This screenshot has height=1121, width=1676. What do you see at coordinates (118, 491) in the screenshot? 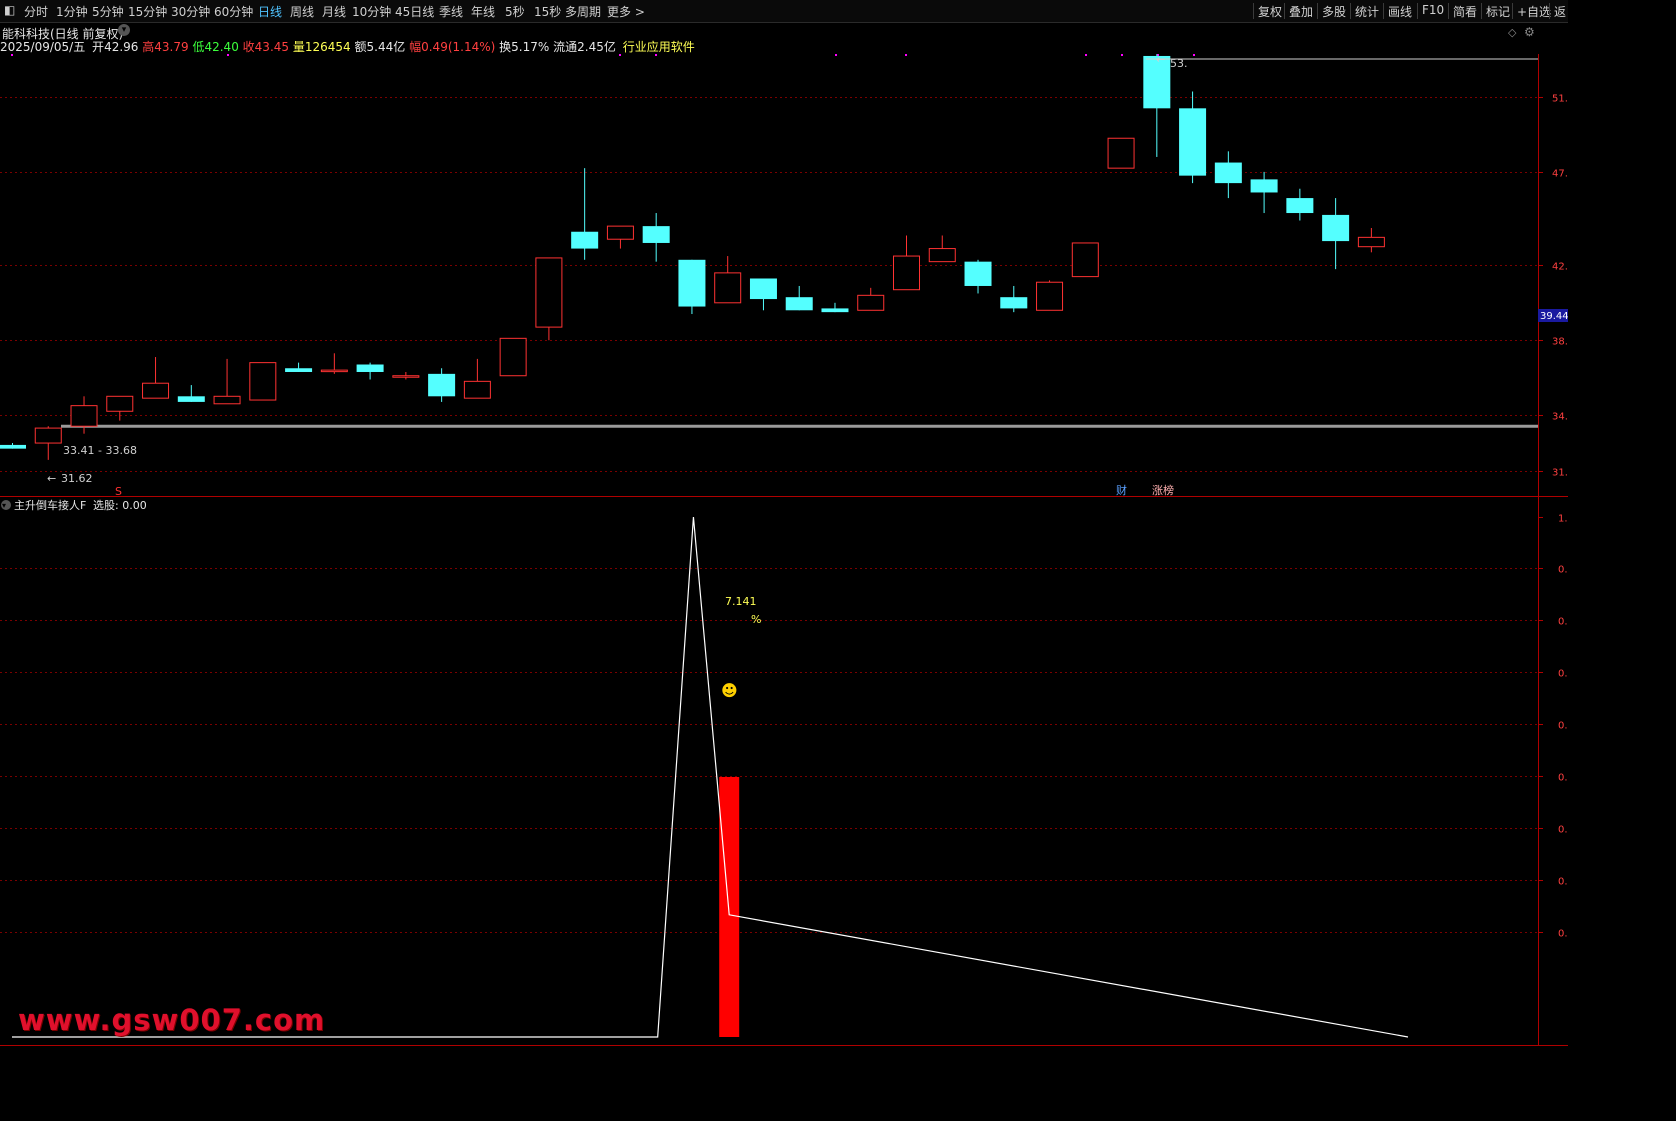
I see `s-marker: S` at bounding box center [118, 491].